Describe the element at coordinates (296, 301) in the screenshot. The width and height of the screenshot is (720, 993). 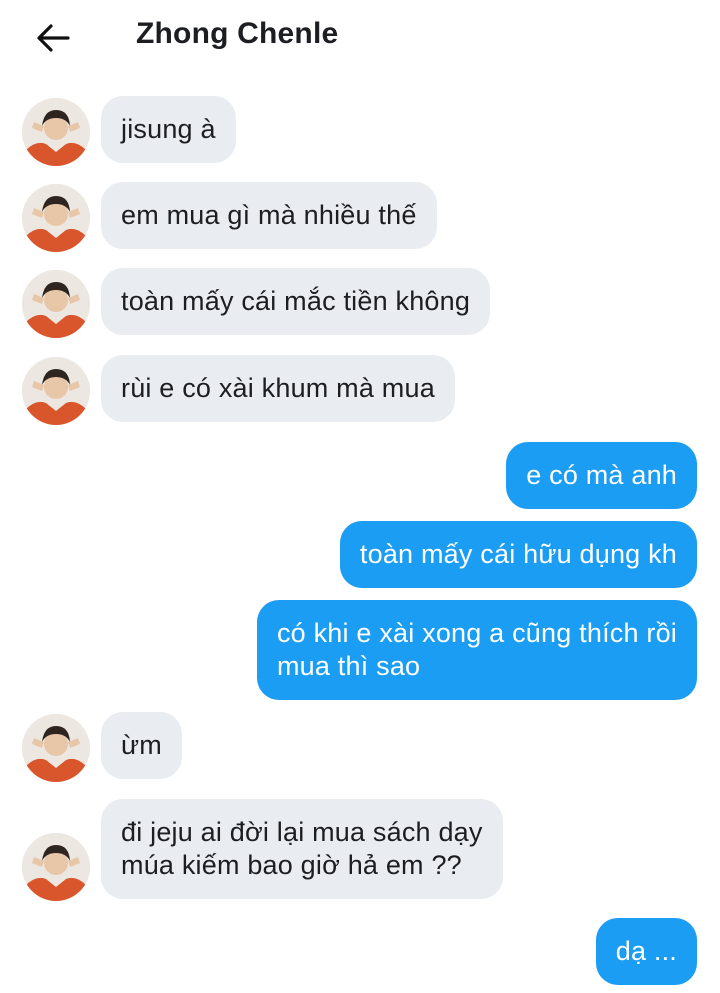
I see `incoming-message: toàn mấy cái mắc tiền không` at that location.